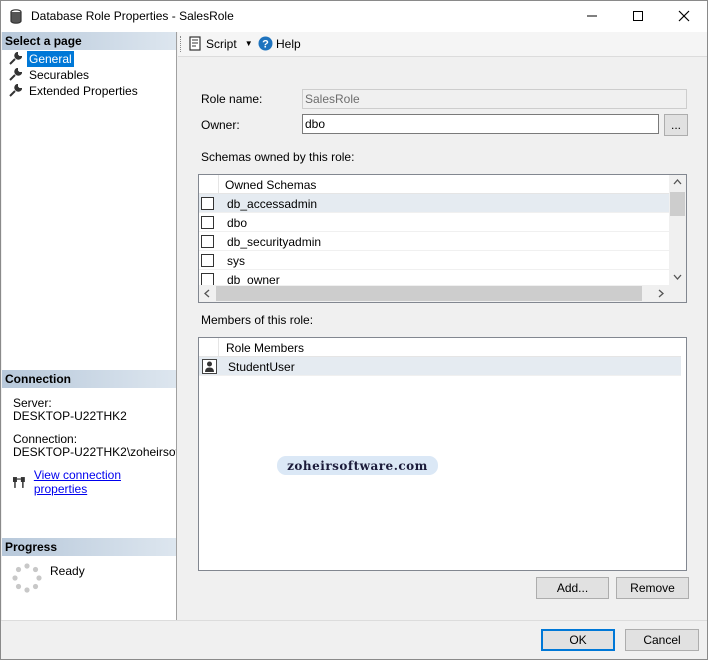  I want to click on script-icon, so click(195, 43).